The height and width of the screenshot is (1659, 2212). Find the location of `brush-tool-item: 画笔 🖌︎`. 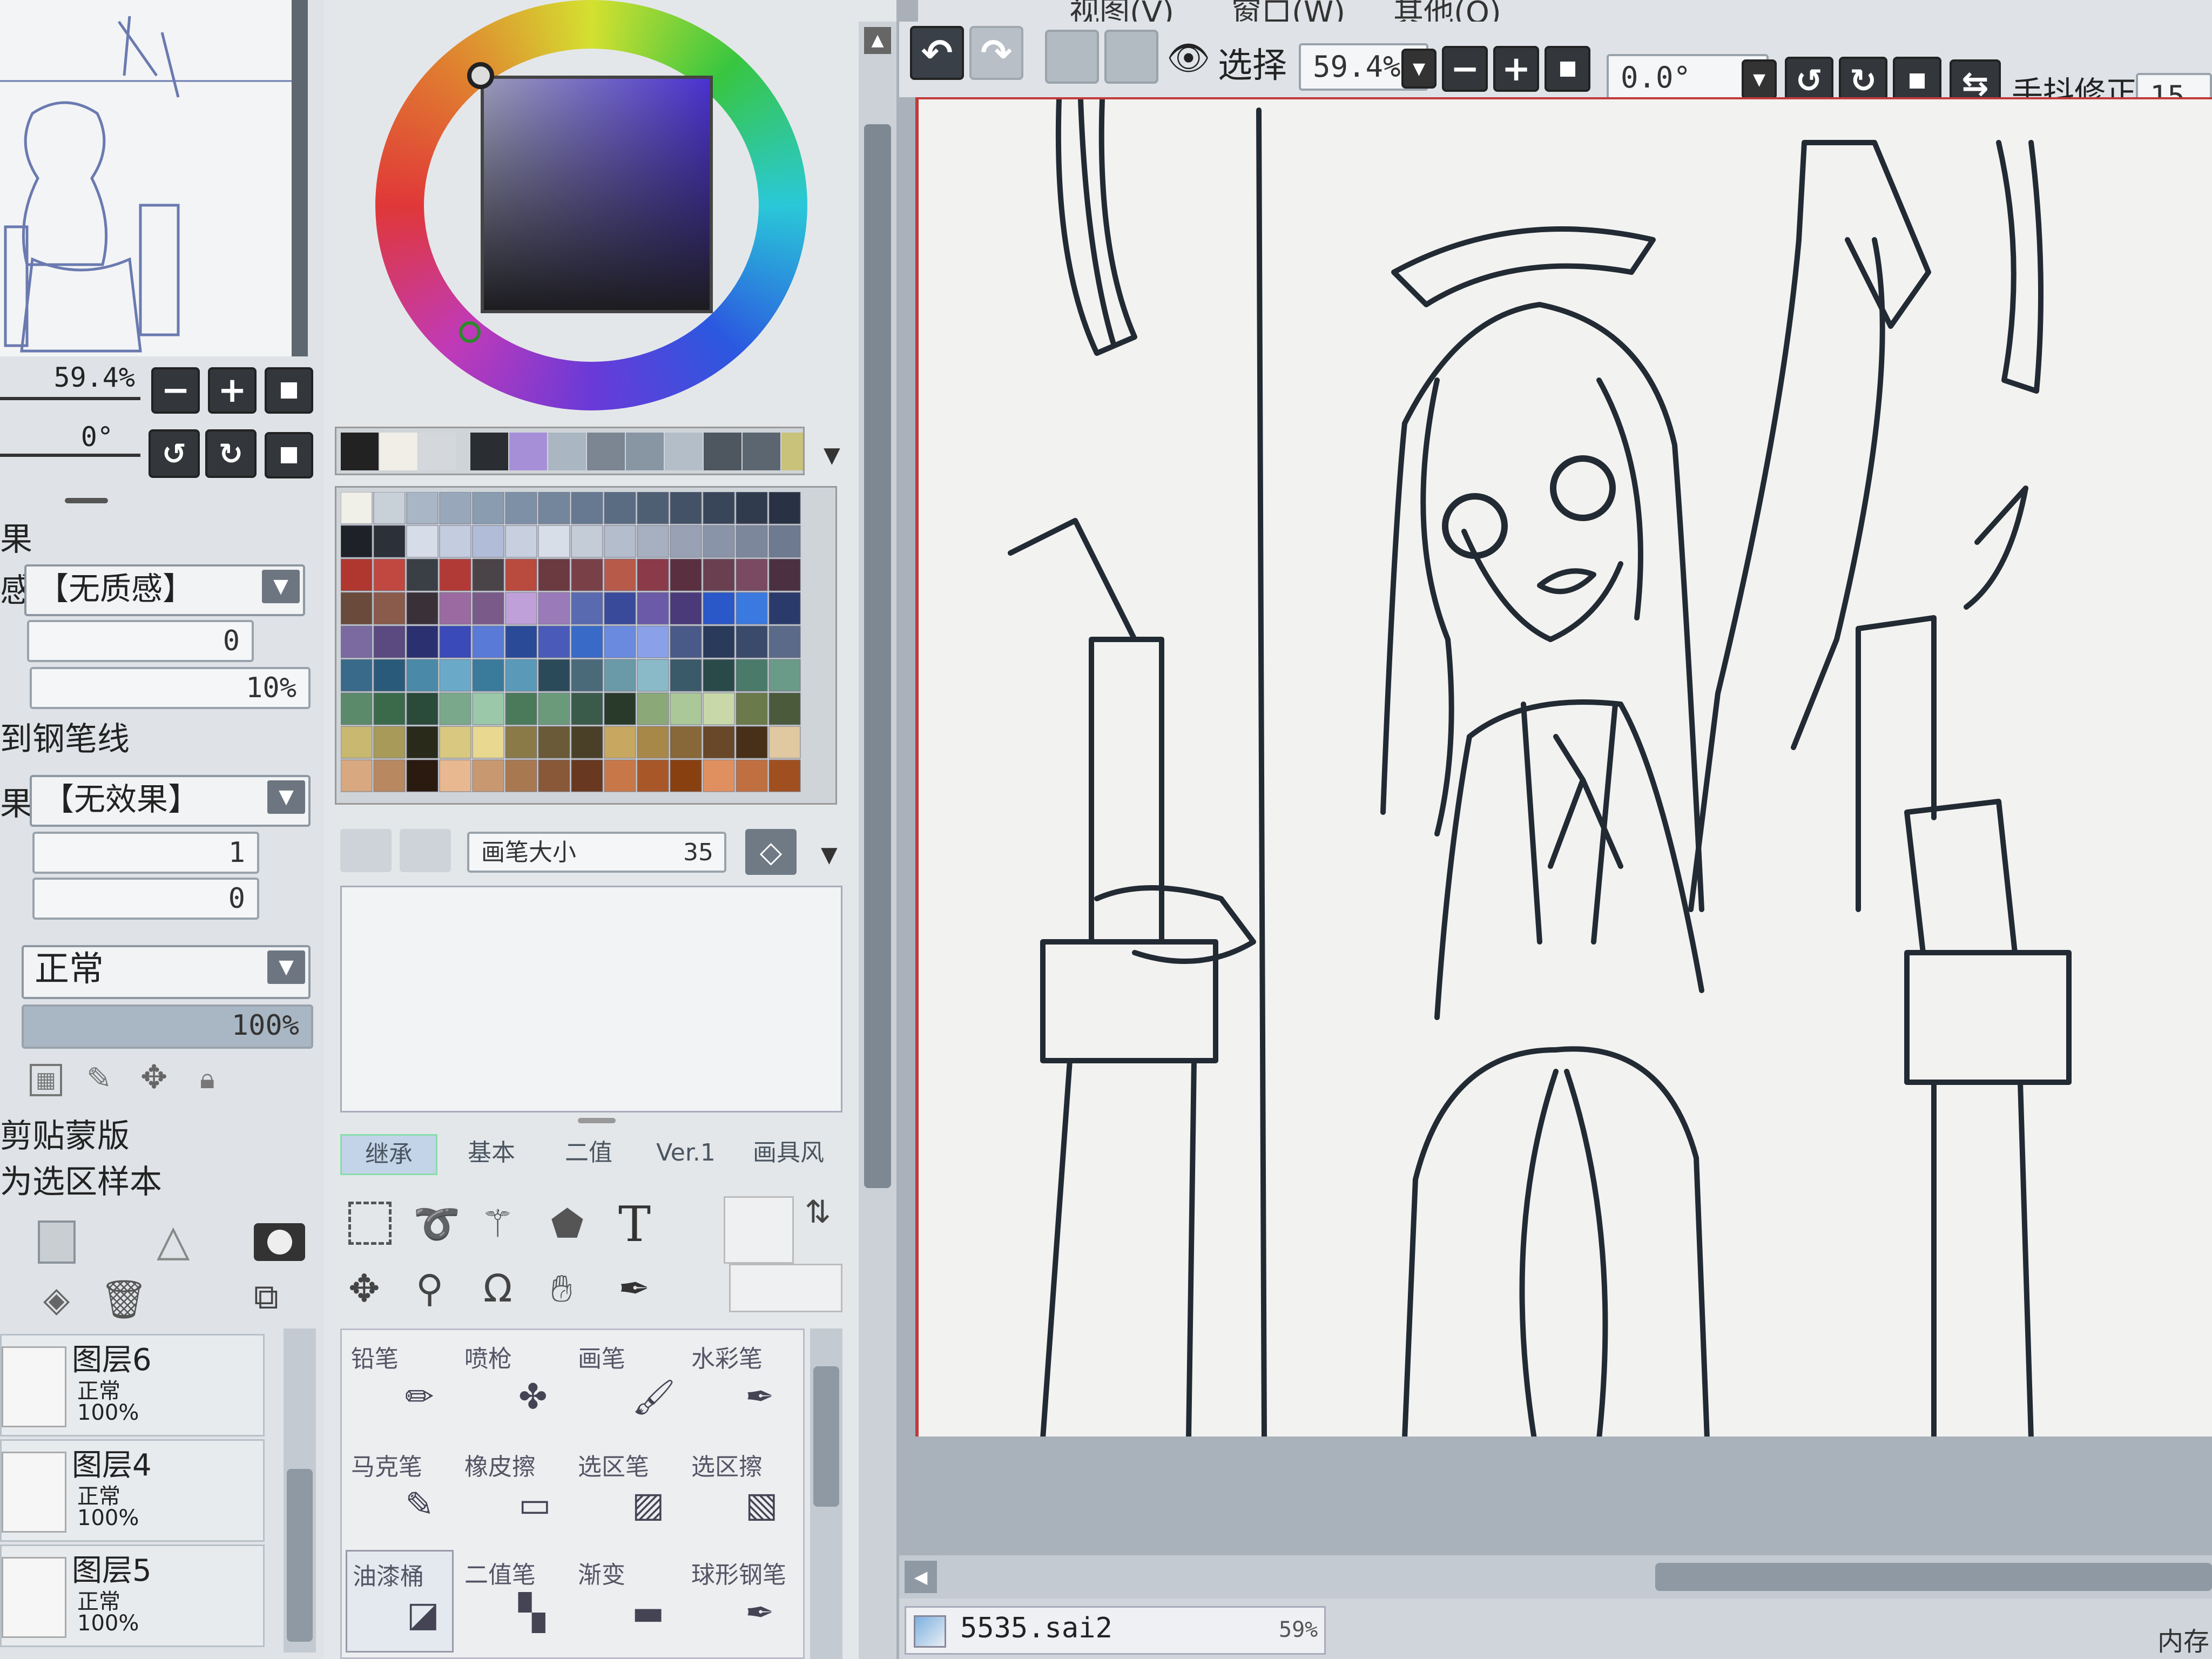

brush-tool-item: 画笔 🖌︎ is located at coordinates (626, 1385).